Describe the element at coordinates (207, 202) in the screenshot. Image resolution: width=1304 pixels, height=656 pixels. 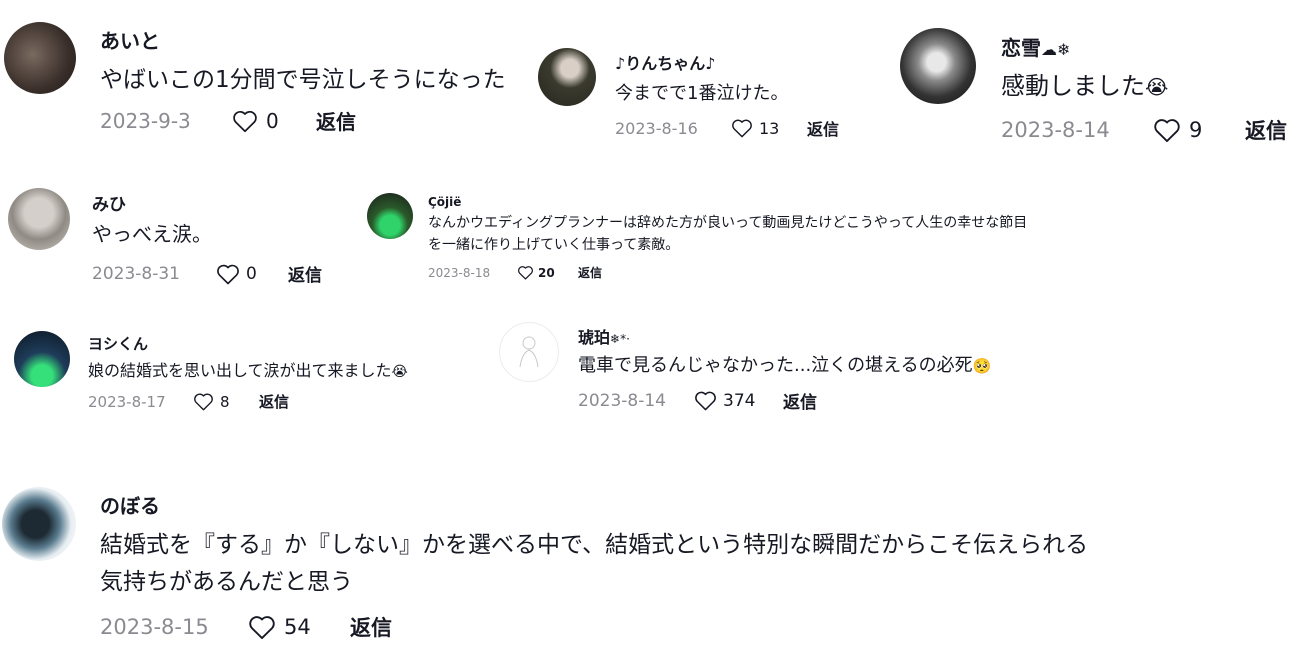
I see `comment-author: みひ` at that location.